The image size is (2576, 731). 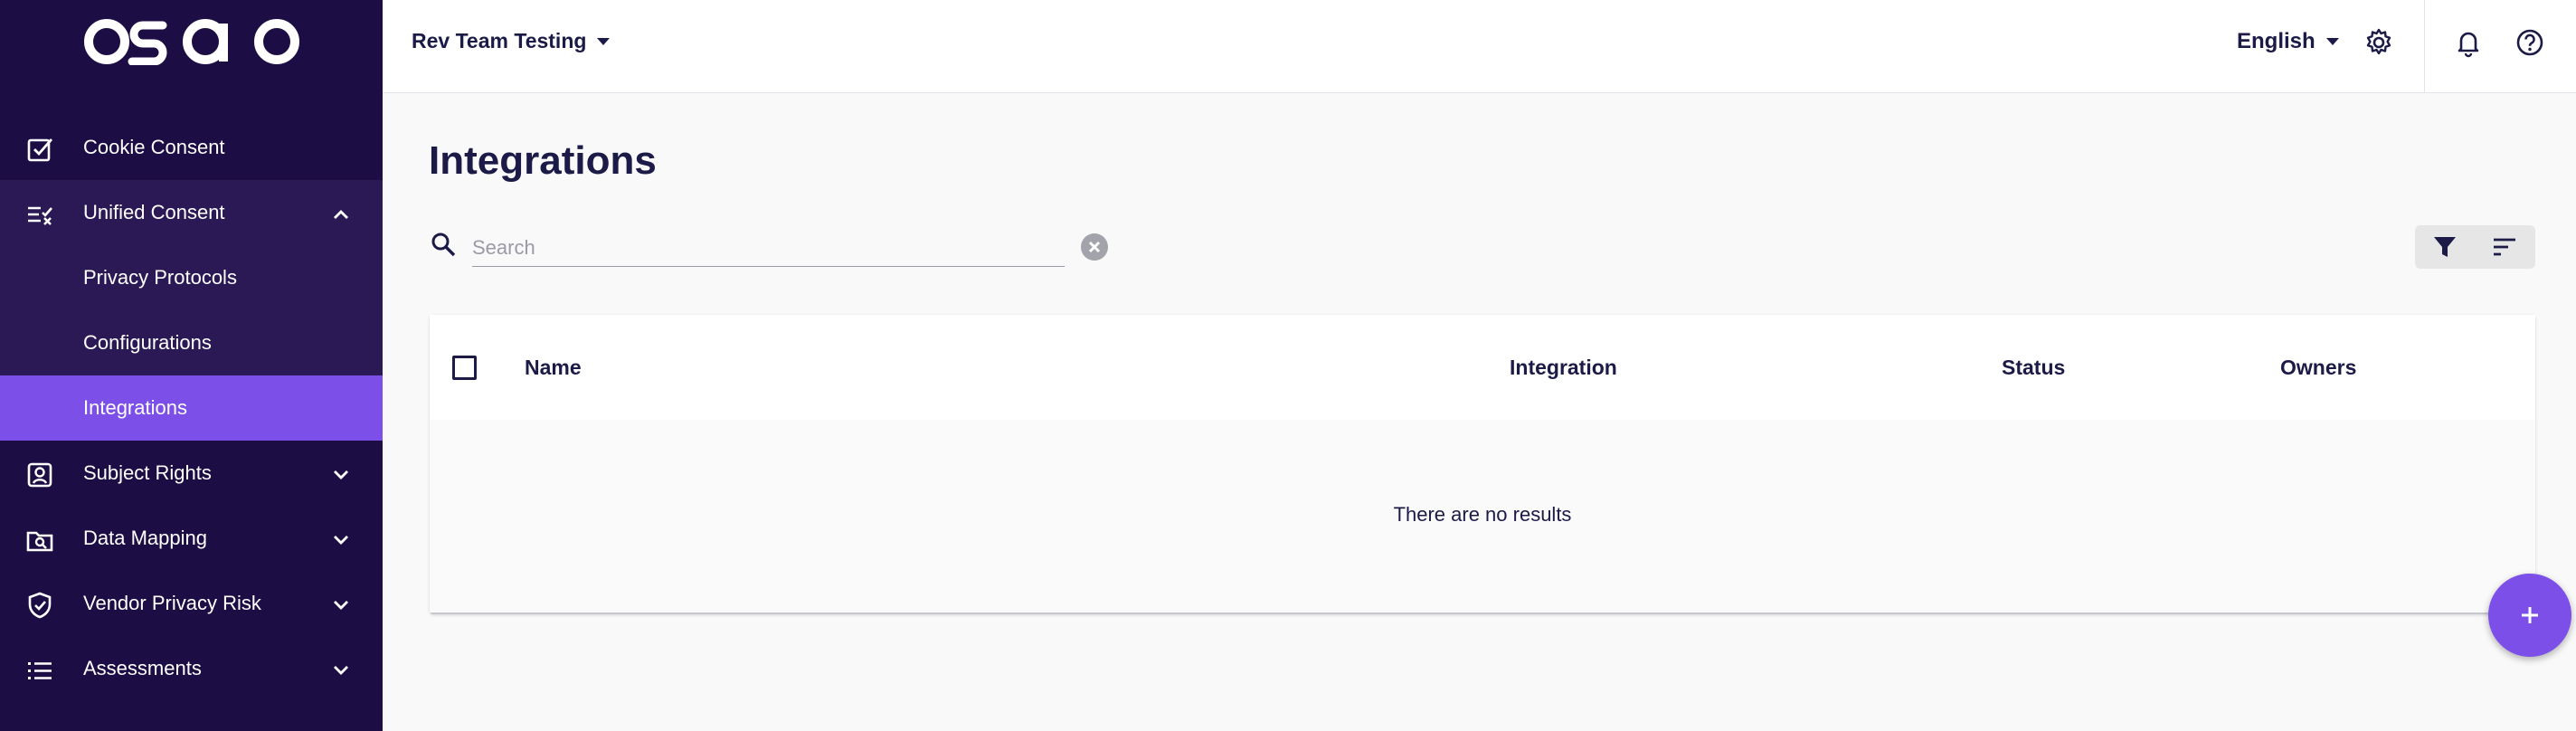 What do you see at coordinates (39, 670) in the screenshot?
I see `list-icon` at bounding box center [39, 670].